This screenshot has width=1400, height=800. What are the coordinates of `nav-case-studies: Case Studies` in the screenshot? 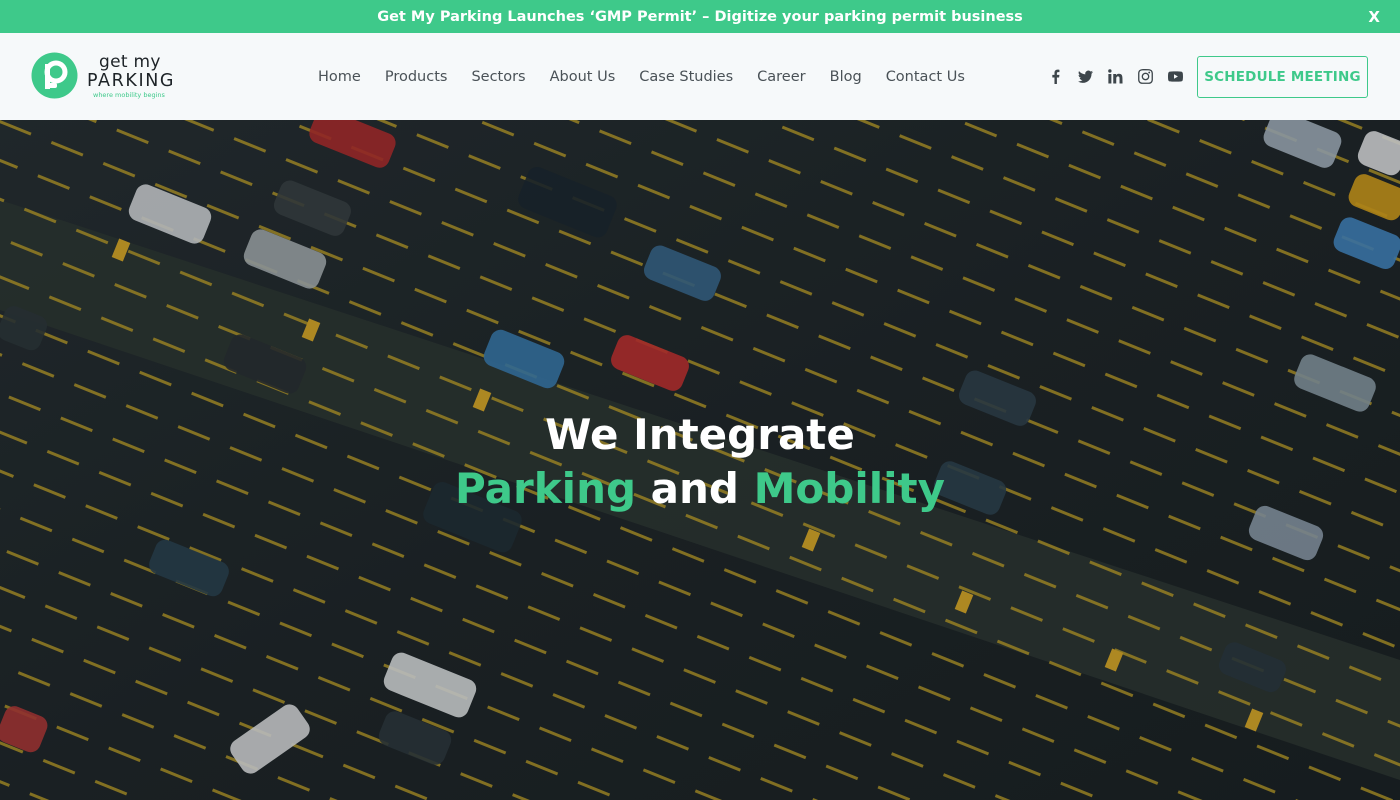 It's located at (686, 77).